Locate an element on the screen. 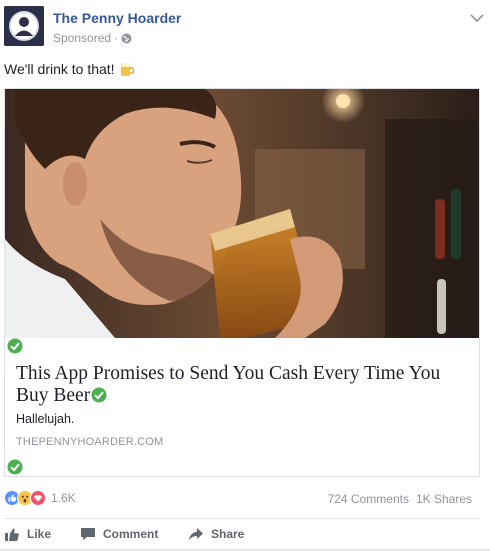  thumbs-up-icon is located at coordinates (12, 534).